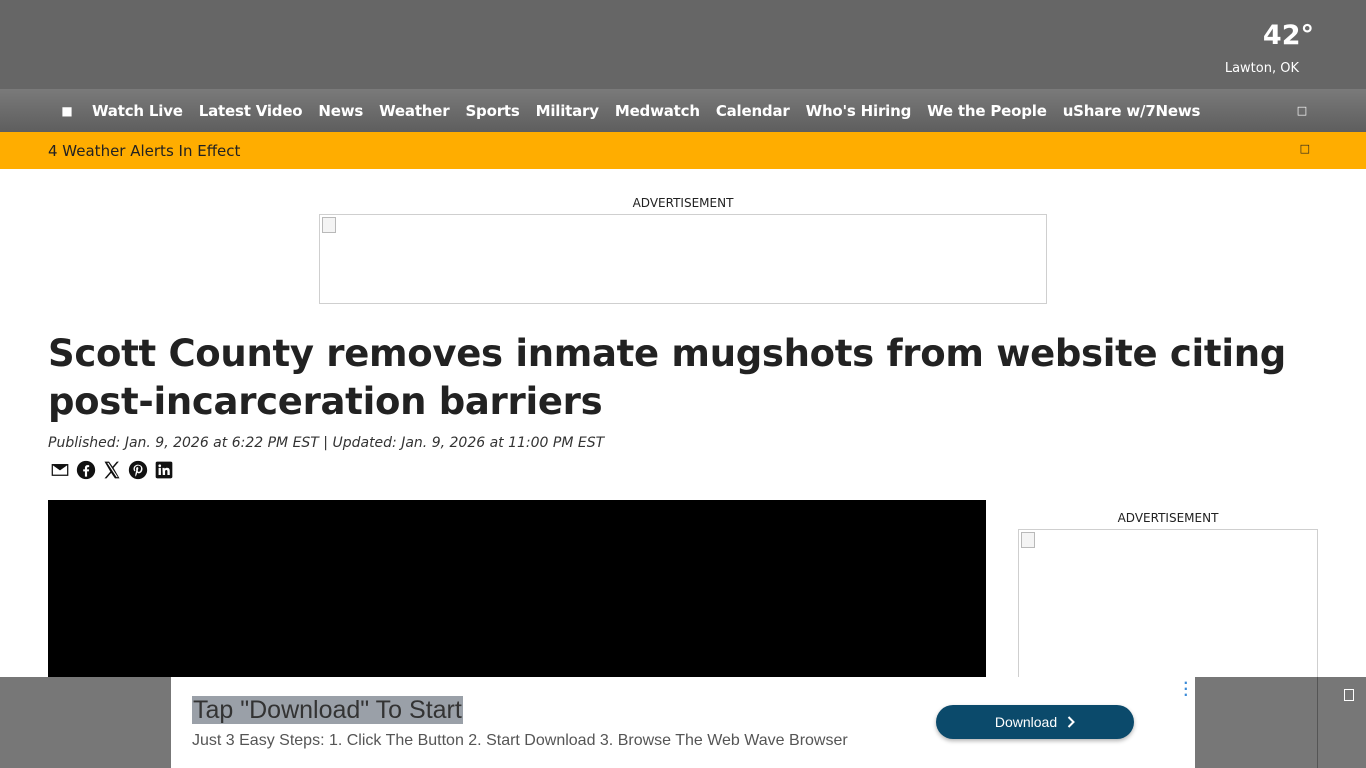  What do you see at coordinates (86, 470) in the screenshot?
I see `facebook-icon` at bounding box center [86, 470].